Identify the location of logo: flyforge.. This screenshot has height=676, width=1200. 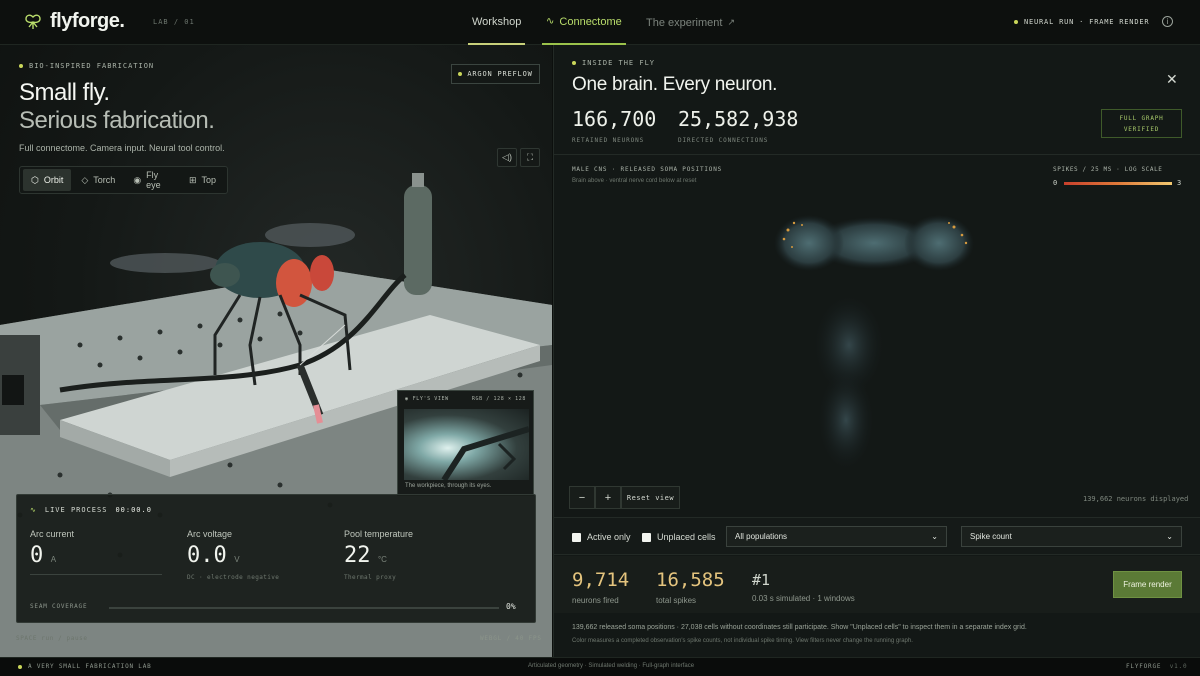
(74, 21).